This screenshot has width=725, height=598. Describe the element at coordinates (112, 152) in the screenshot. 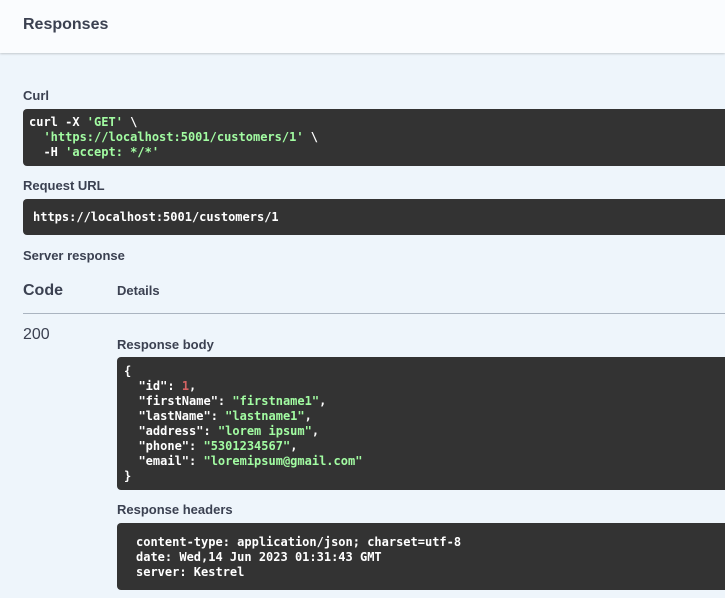

I see `curl-header-value: 'accept: */*'` at that location.